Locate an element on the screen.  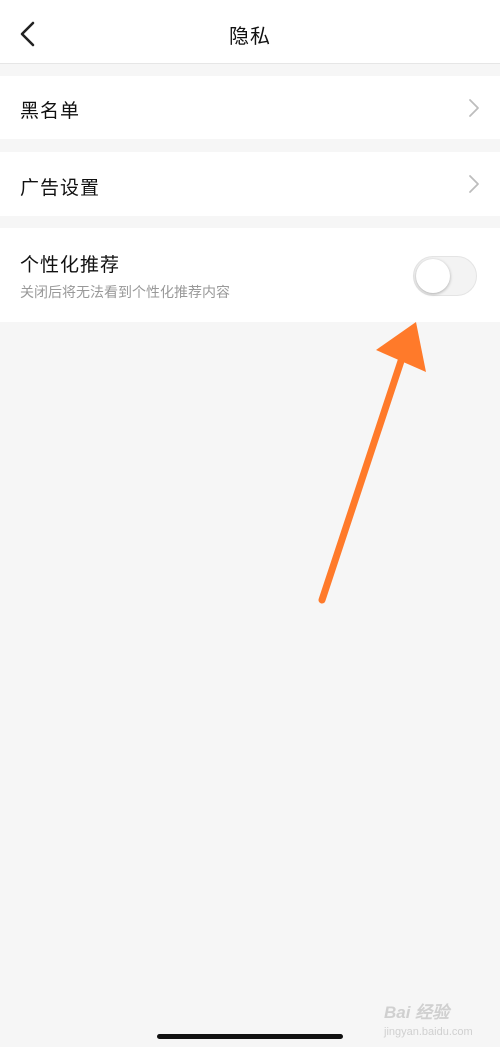
blacklist-label: 黑名单 is located at coordinates (50, 111).